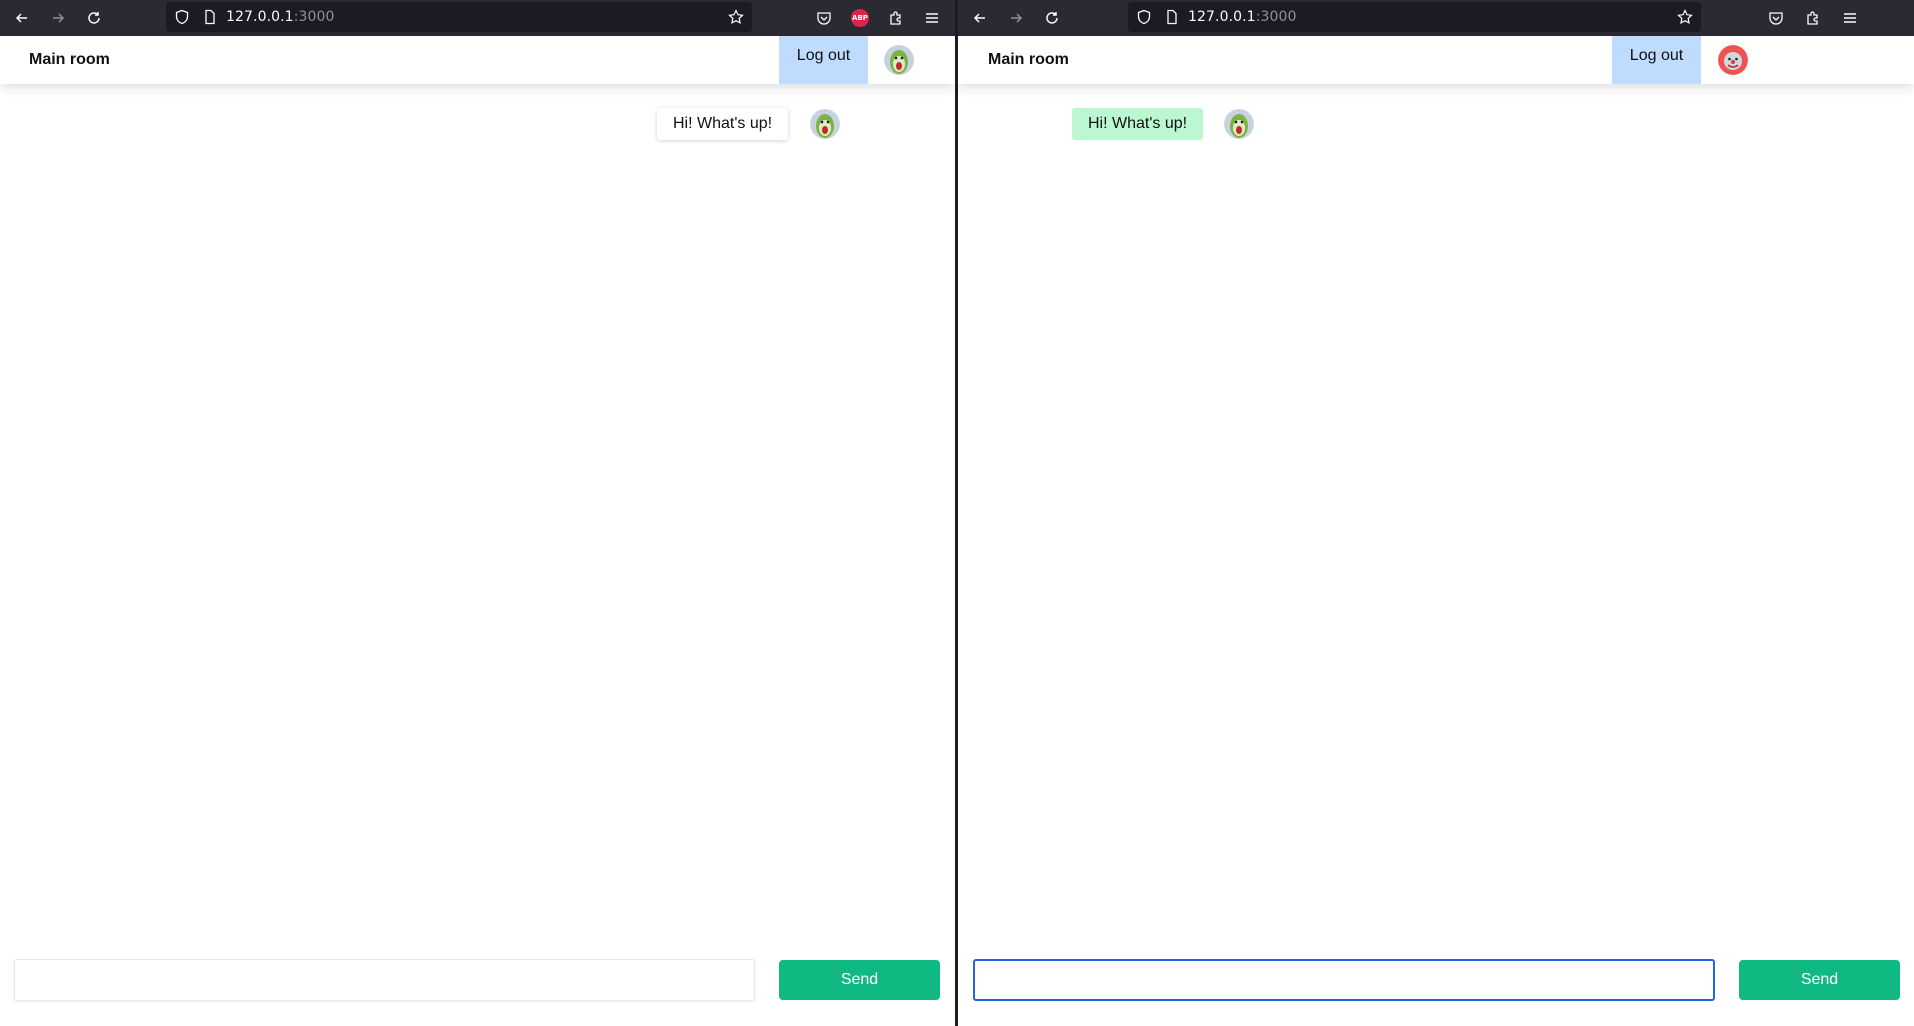 The width and height of the screenshot is (1914, 1026). I want to click on clown-avatar-icon, so click(1733, 60).